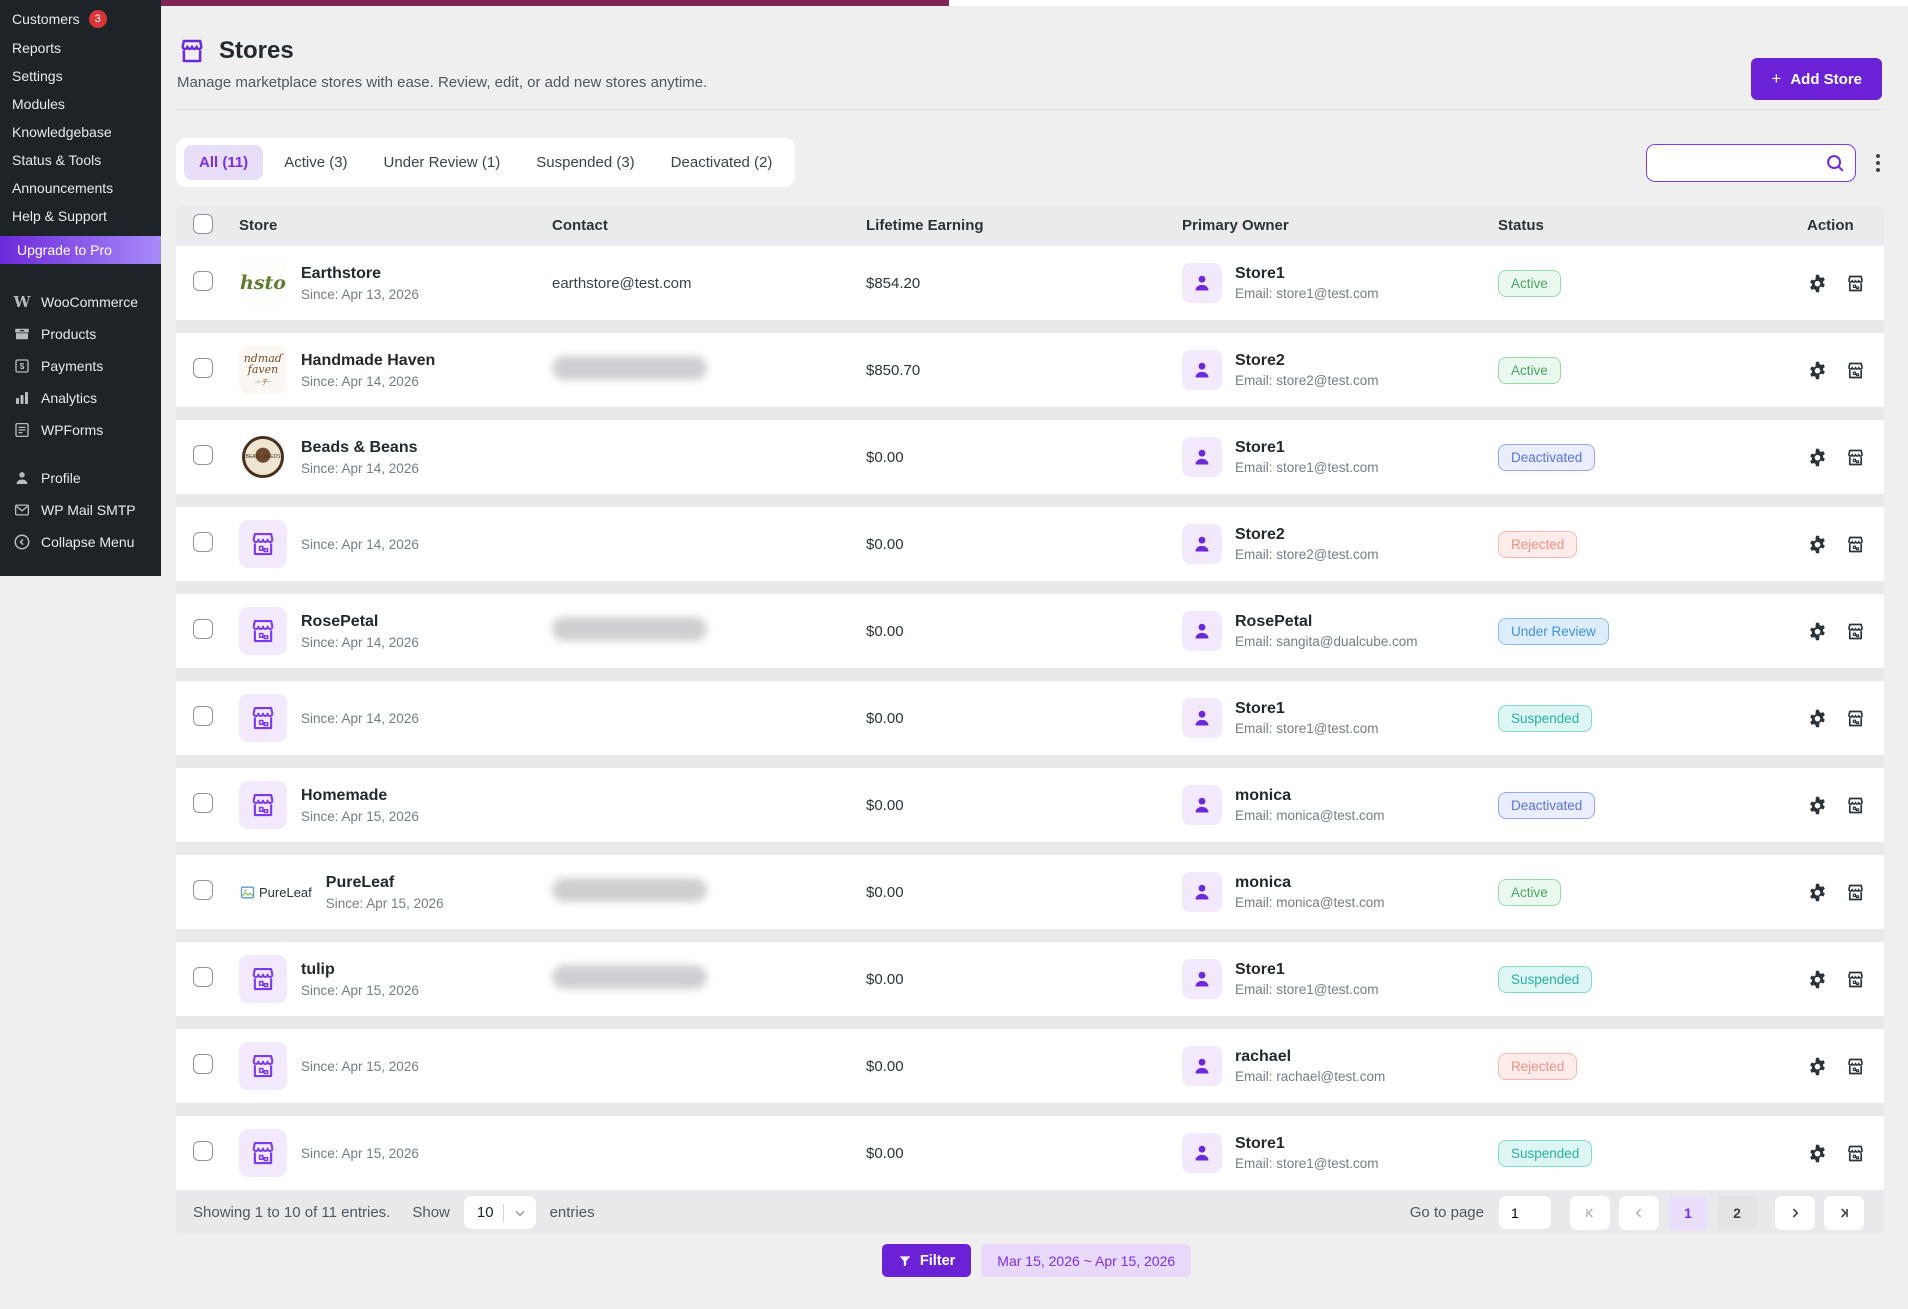  I want to click on store-name-link: PureLeaf, so click(385, 883).